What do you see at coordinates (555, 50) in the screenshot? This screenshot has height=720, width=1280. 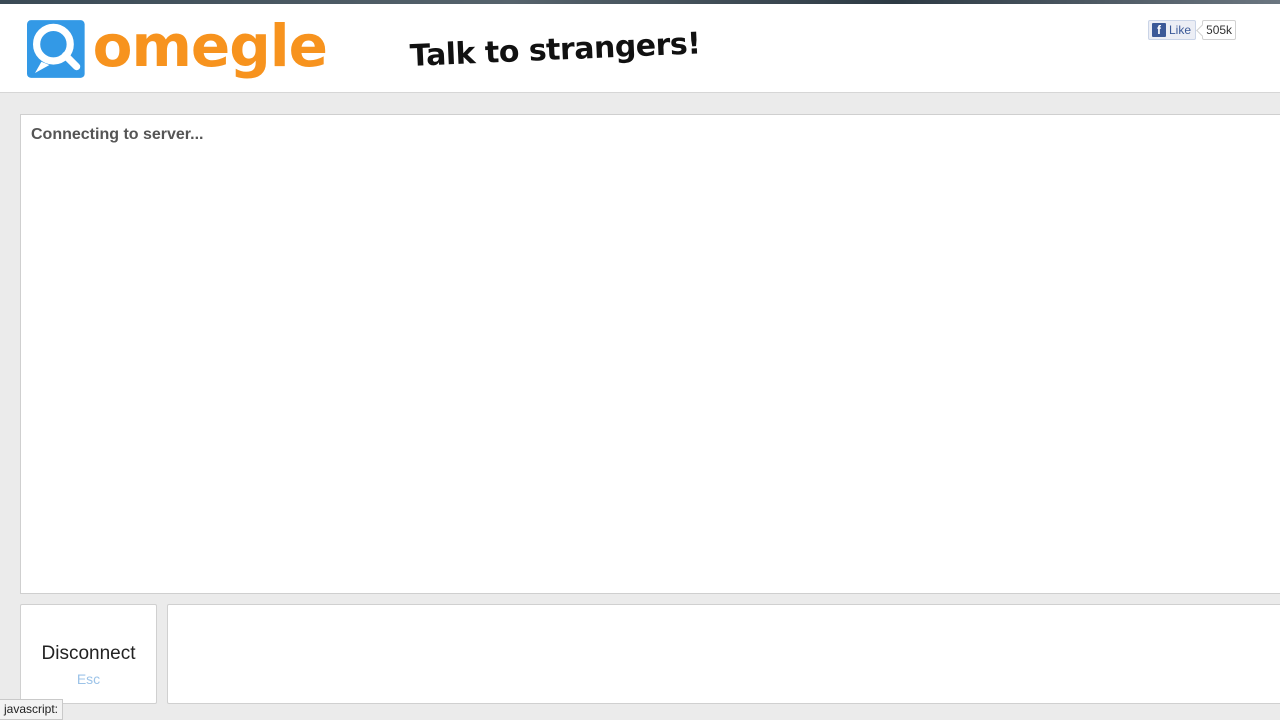 I see `tagline: Talk to strangers!` at bounding box center [555, 50].